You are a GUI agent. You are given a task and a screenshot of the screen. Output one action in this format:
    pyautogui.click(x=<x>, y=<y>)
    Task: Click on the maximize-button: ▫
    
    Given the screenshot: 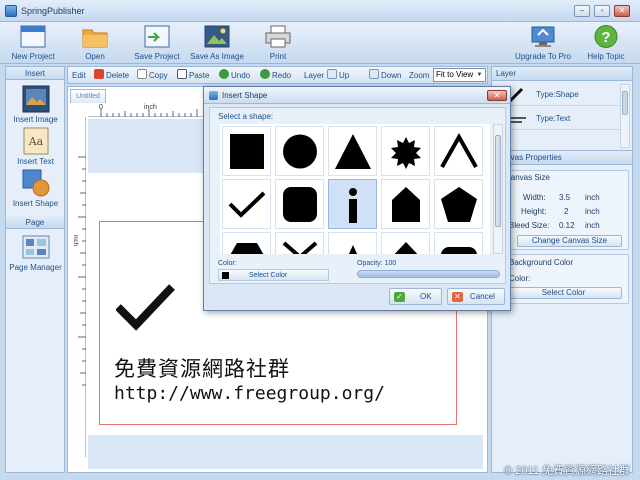 What is the action you would take?
    pyautogui.click(x=602, y=11)
    